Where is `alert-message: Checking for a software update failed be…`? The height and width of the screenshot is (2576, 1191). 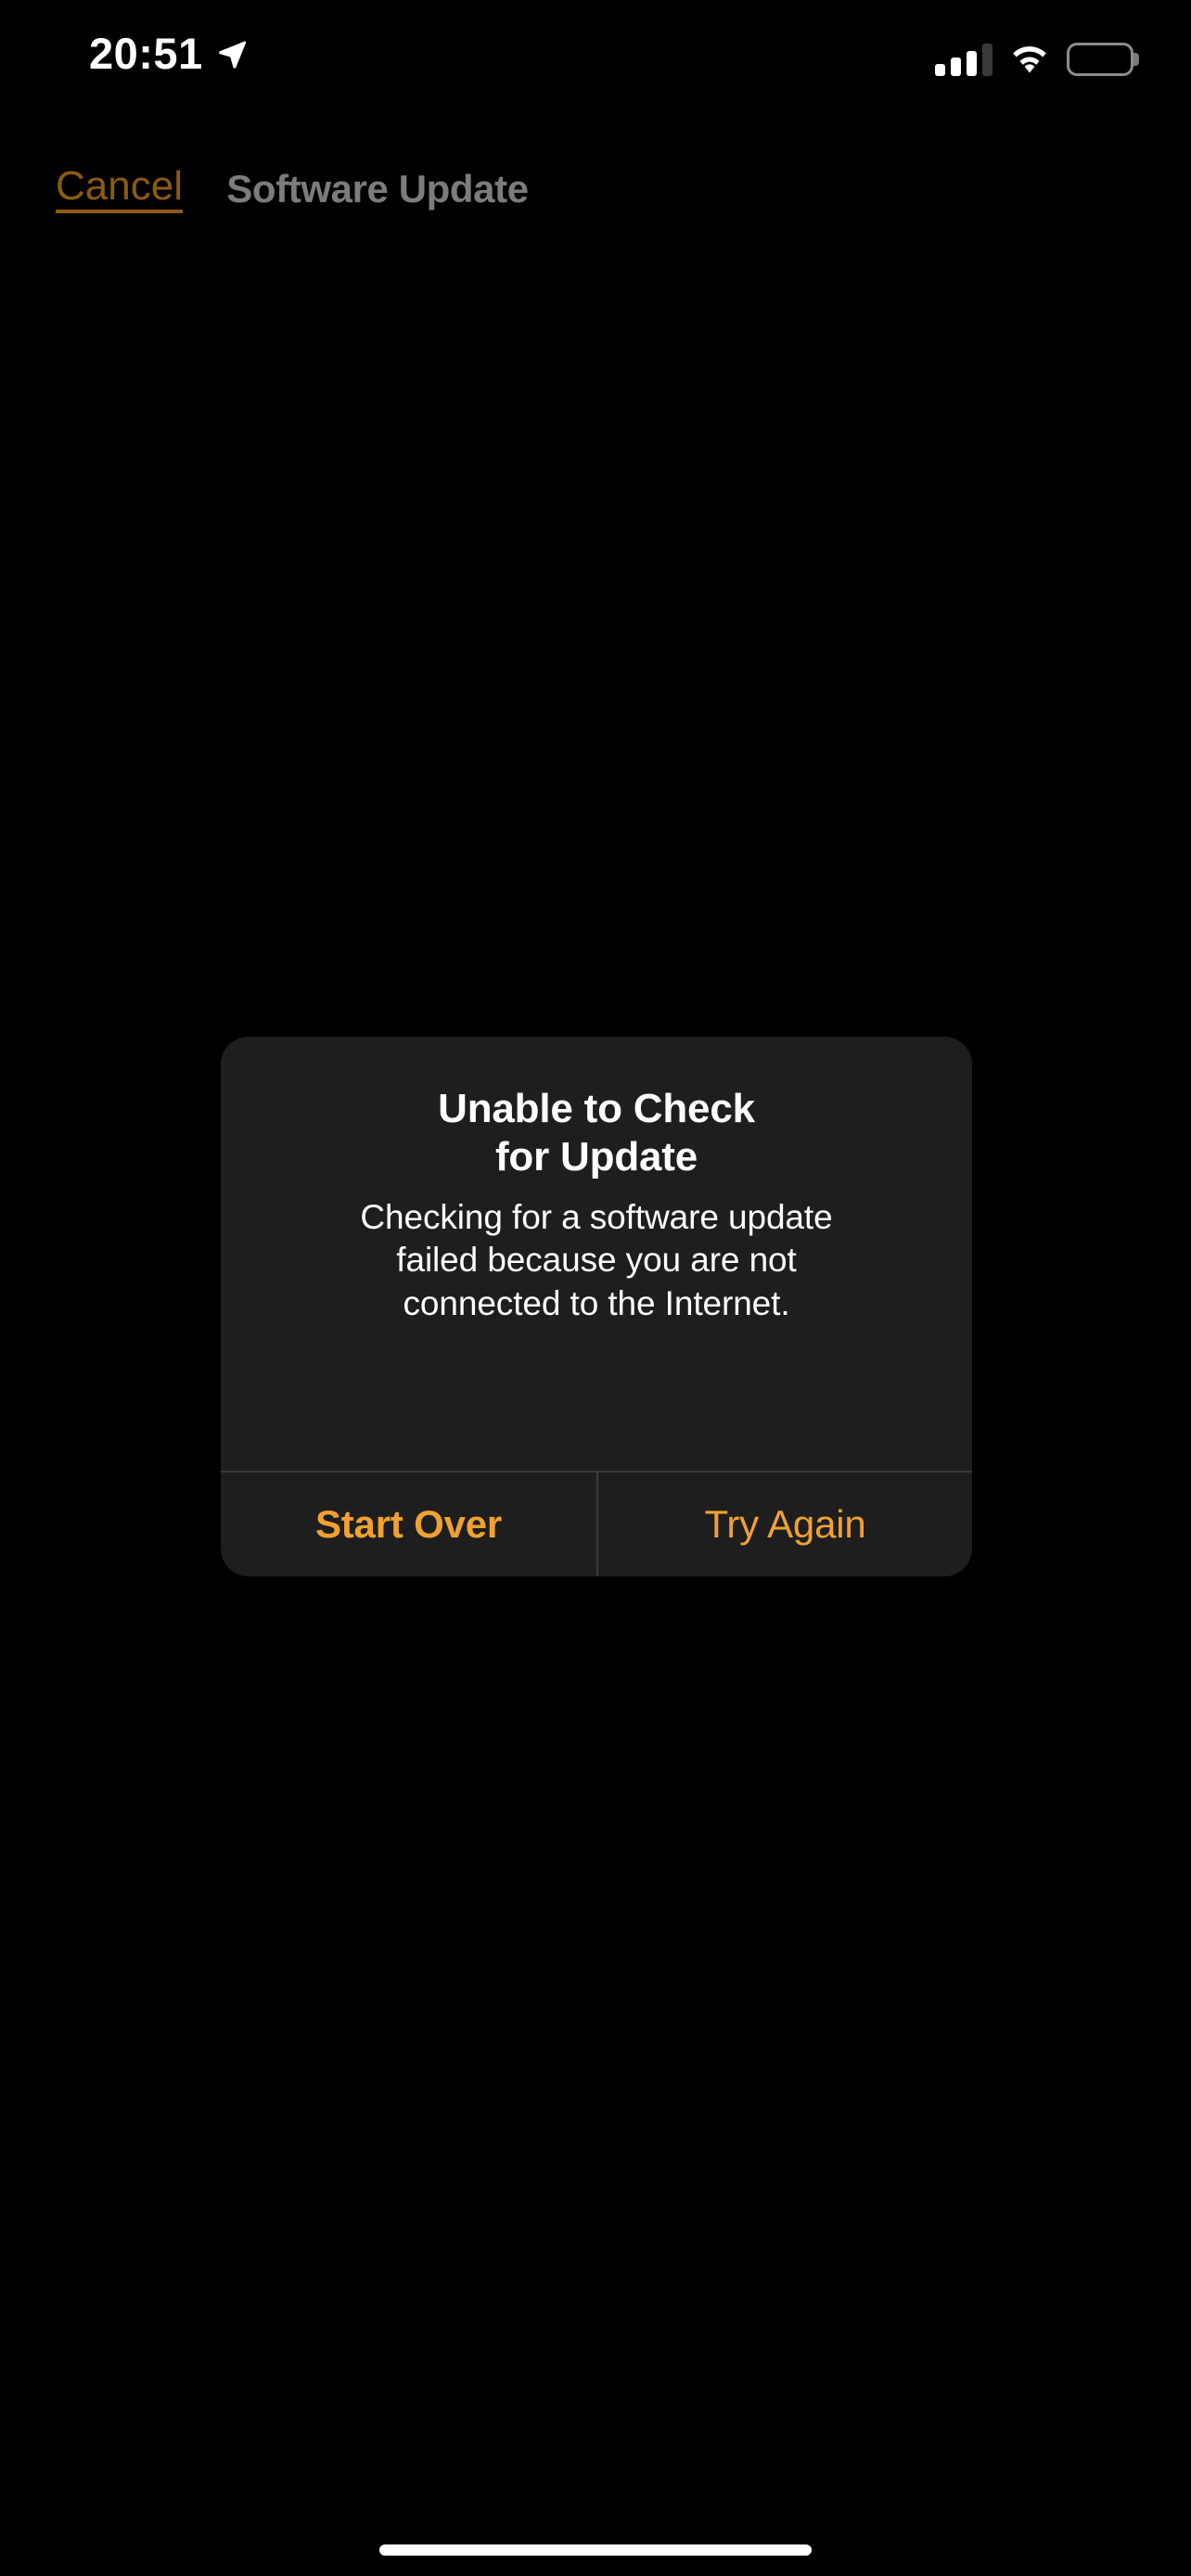 alert-message: Checking for a software update failed be… is located at coordinates (597, 1260).